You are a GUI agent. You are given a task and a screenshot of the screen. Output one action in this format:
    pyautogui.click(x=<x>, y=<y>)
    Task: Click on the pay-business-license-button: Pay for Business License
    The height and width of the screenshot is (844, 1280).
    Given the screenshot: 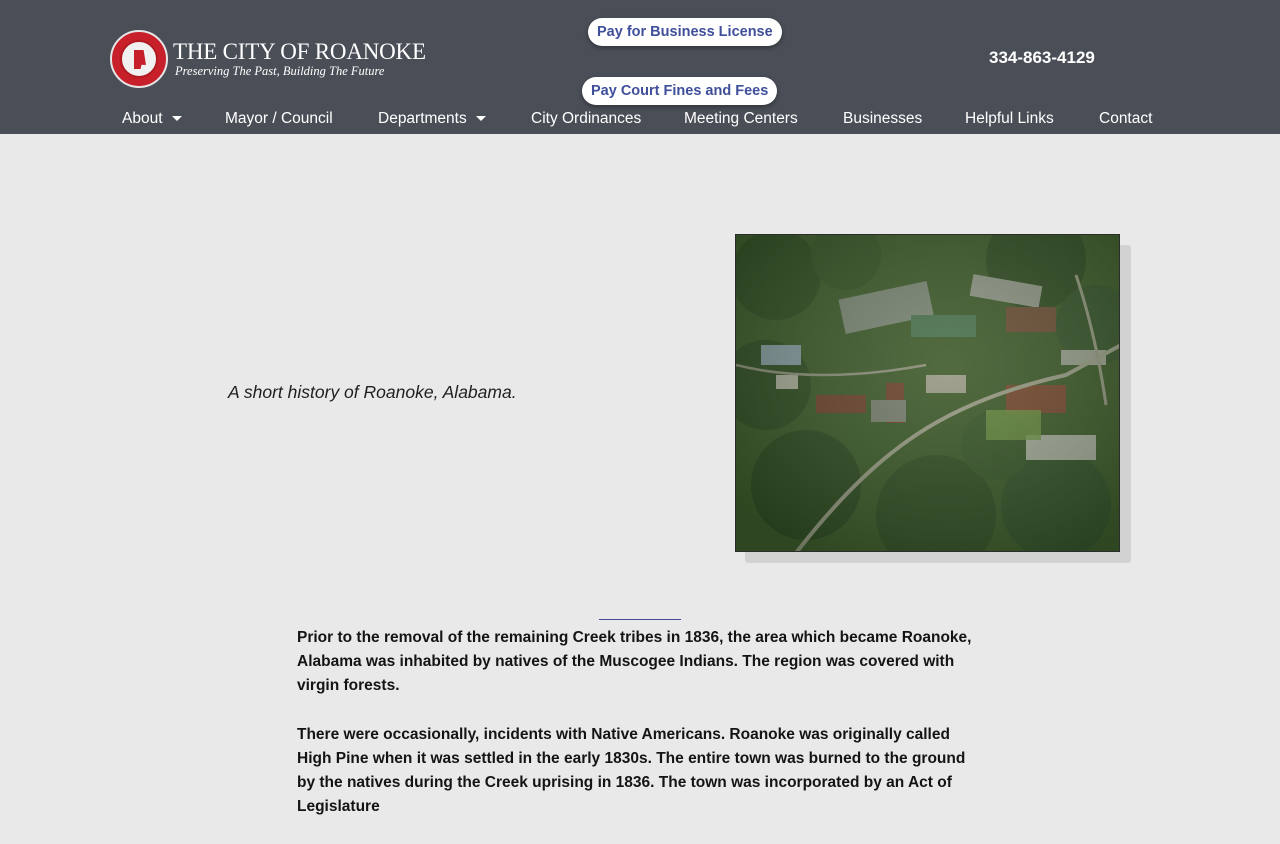 What is the action you would take?
    pyautogui.click(x=685, y=32)
    